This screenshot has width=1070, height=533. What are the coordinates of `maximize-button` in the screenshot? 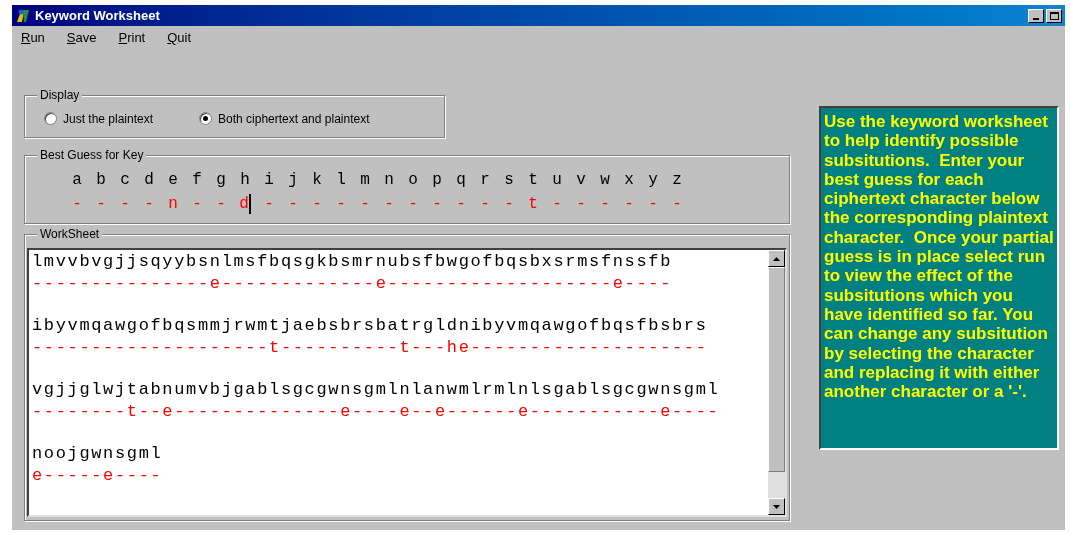 It's located at (1054, 15).